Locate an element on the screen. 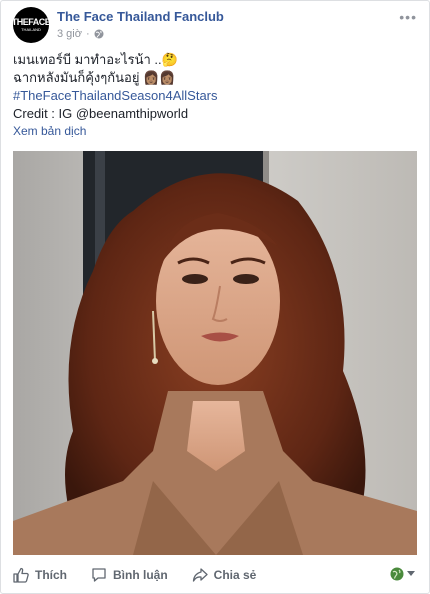 Image resolution: width=430 pixels, height=594 pixels. avatar-logo-subtext: THAILAND is located at coordinates (31, 29).